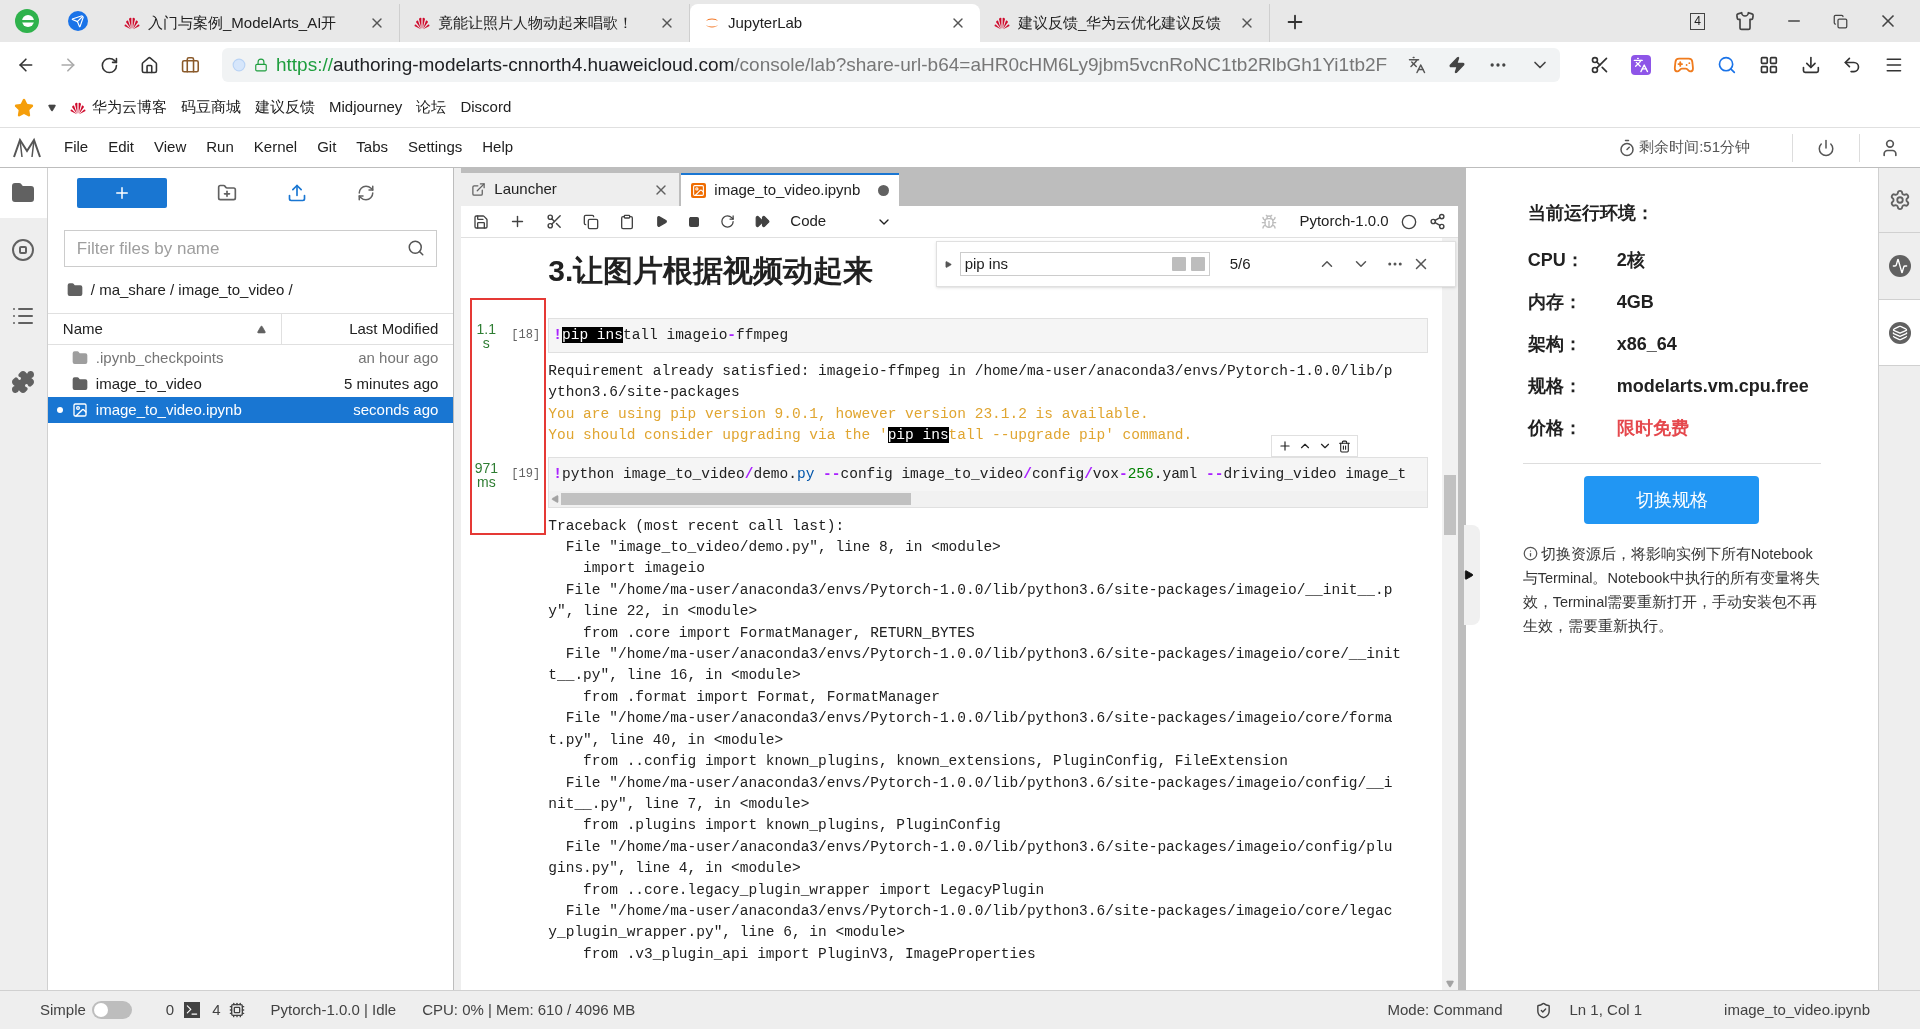  I want to click on column-header: Name, so click(164, 329).